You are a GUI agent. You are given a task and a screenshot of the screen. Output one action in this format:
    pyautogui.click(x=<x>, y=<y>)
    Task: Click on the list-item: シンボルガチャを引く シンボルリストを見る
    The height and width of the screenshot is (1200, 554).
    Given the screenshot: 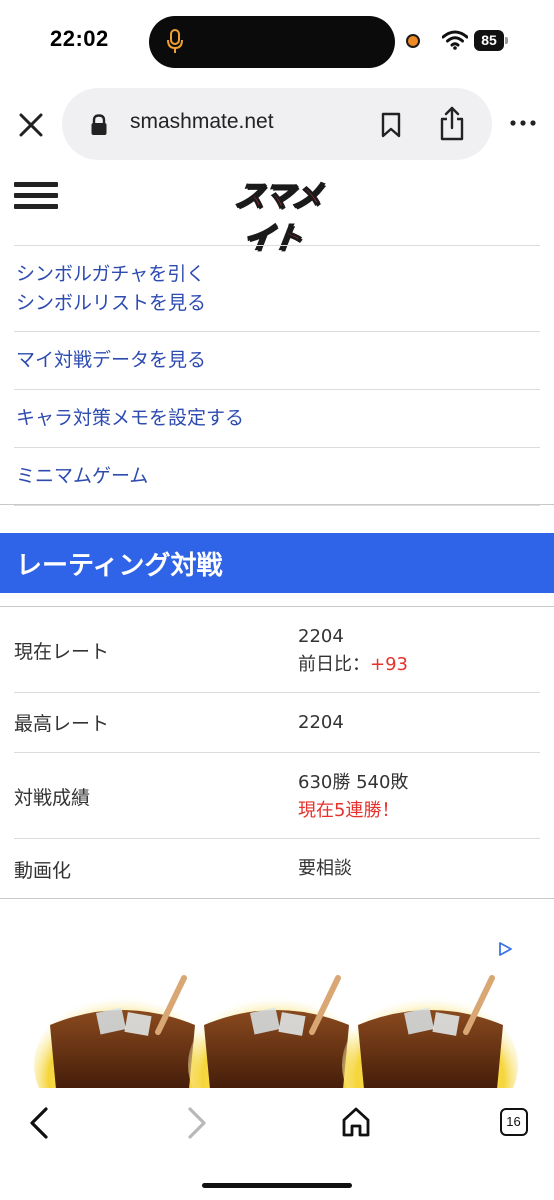 What is the action you would take?
    pyautogui.click(x=277, y=289)
    